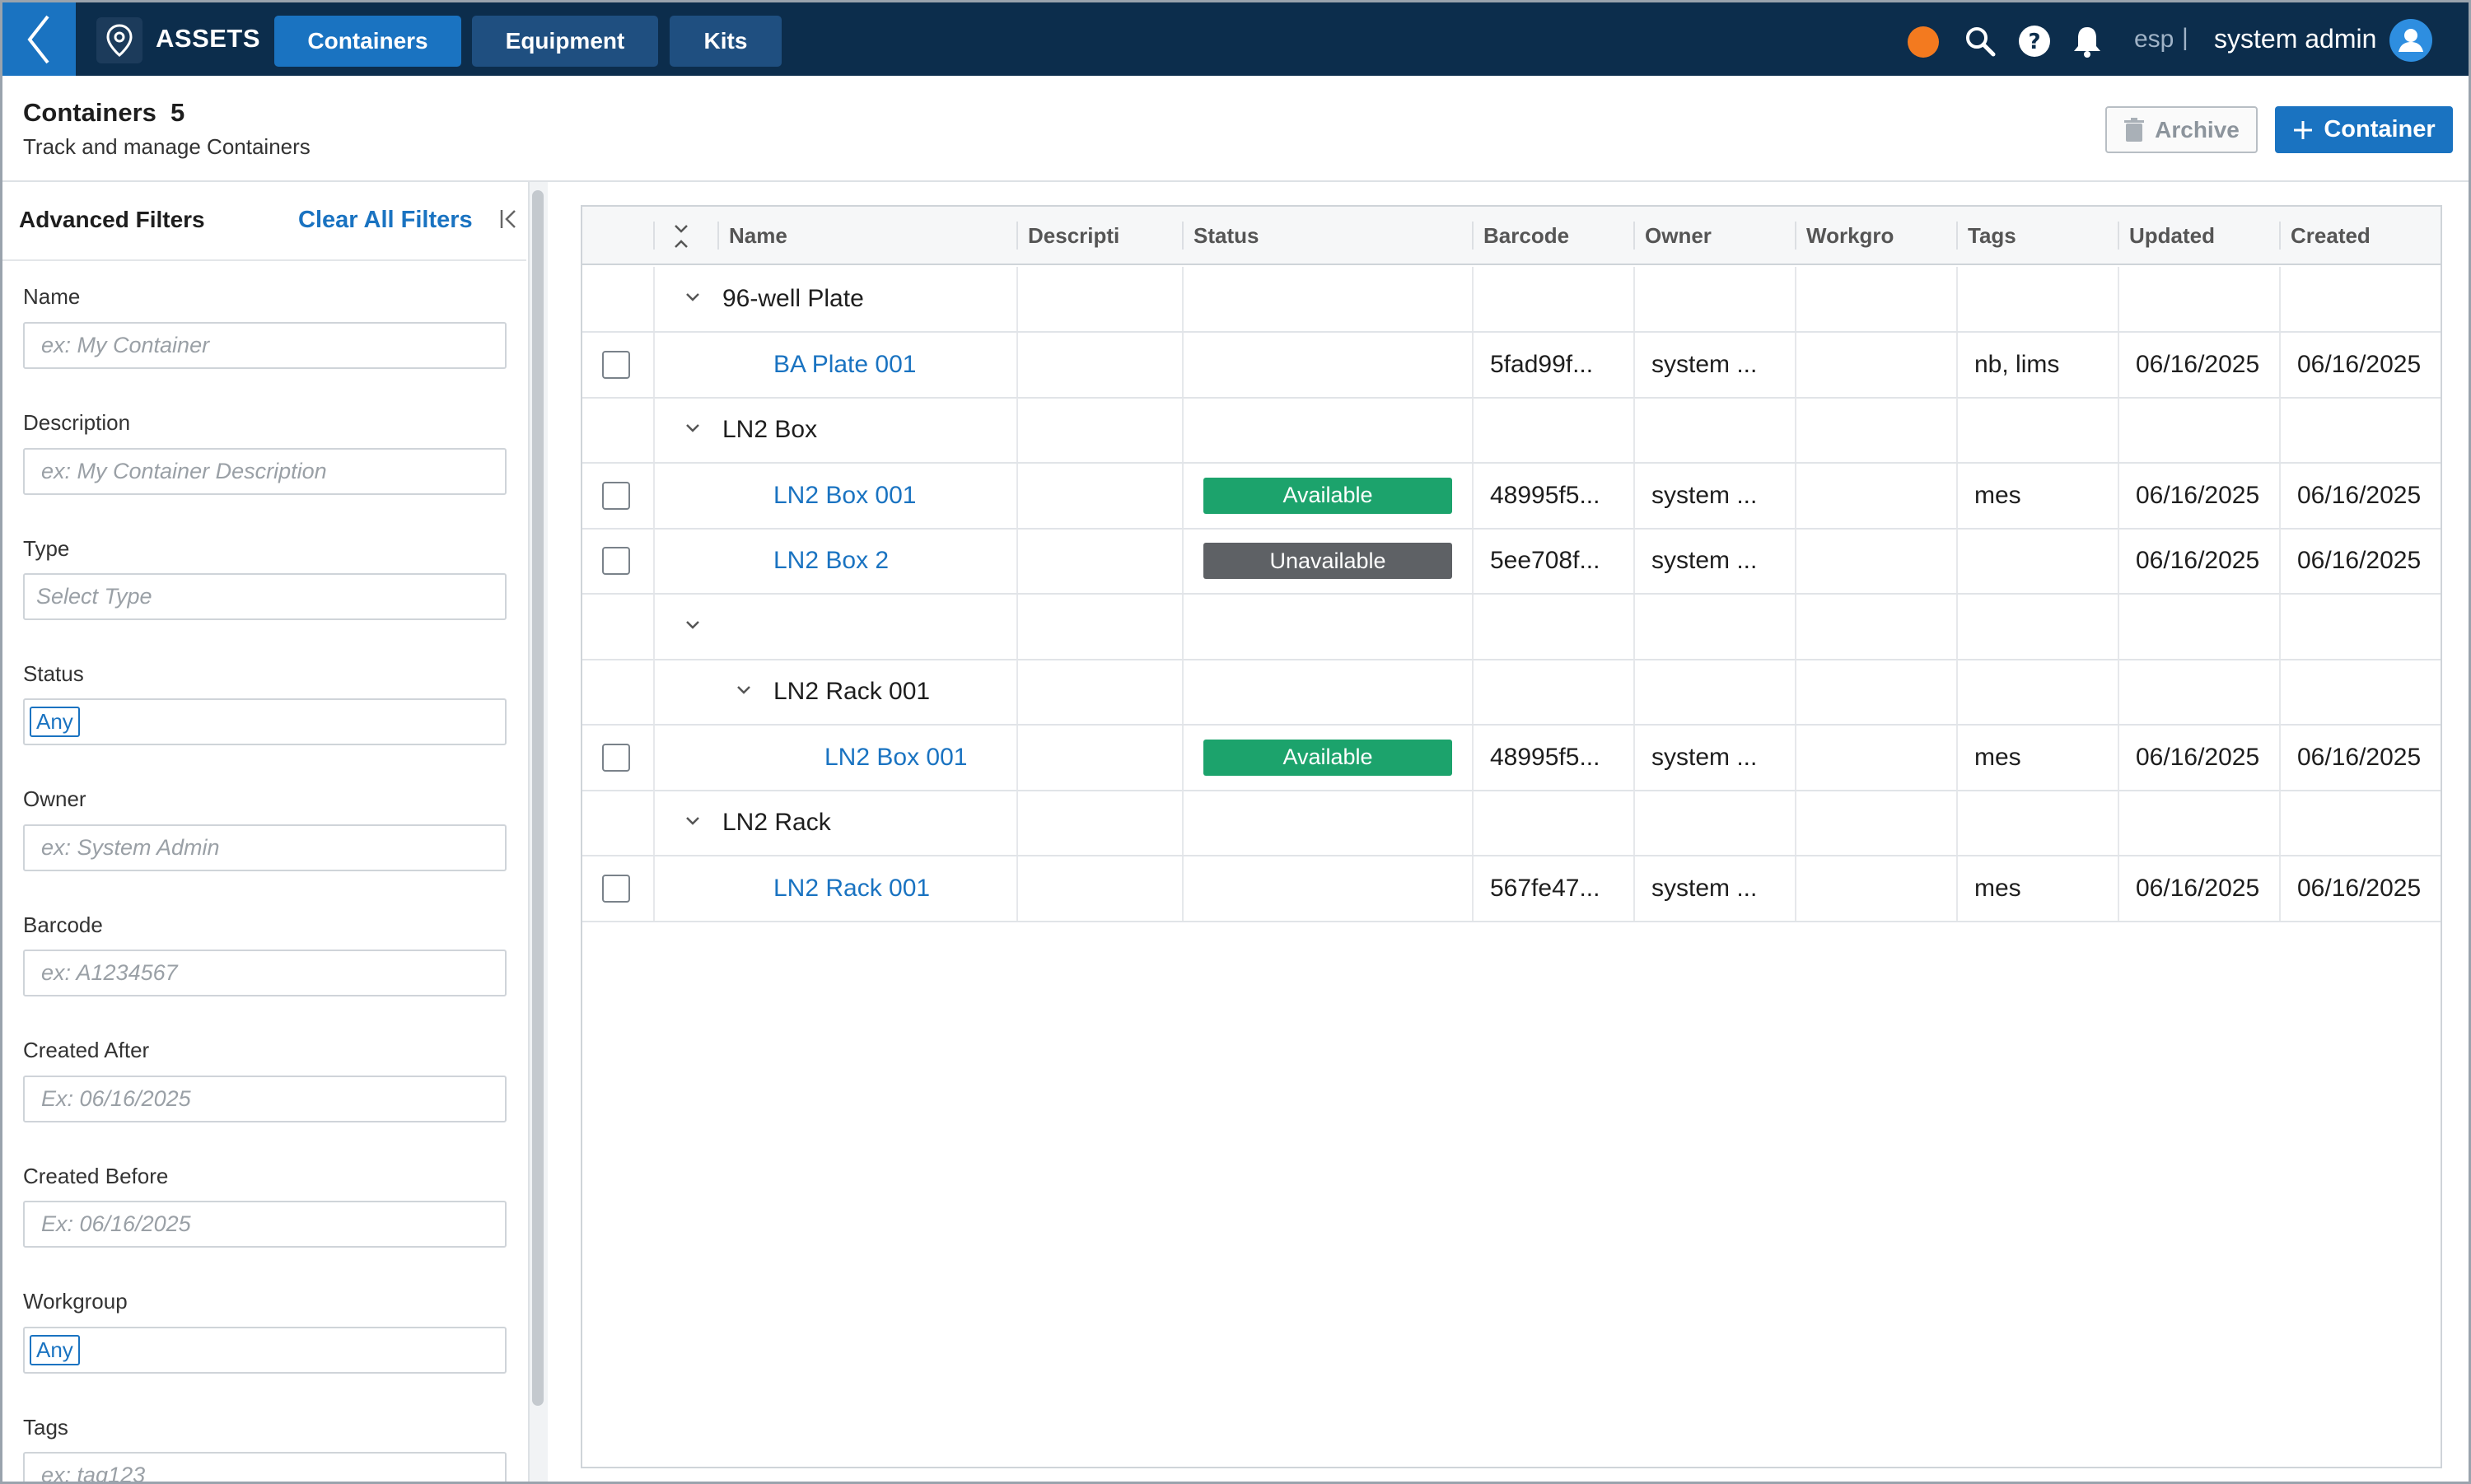  I want to click on search-button, so click(1980, 41).